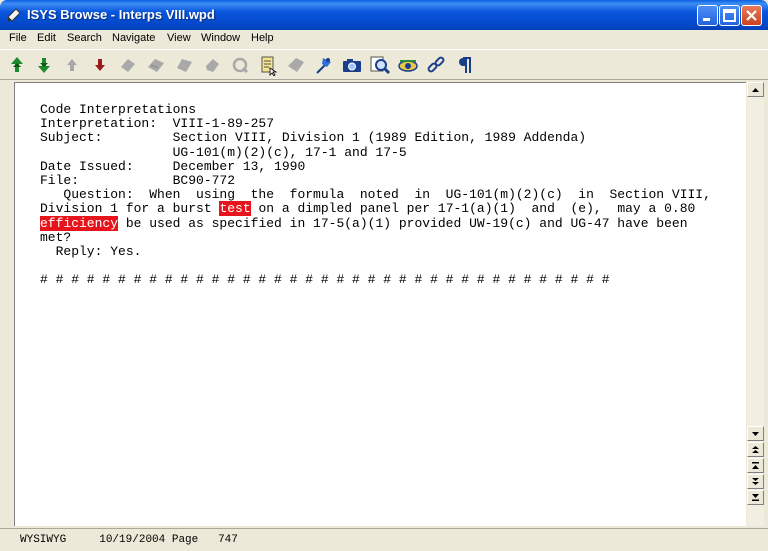 The width and height of the screenshot is (768, 551). I want to click on close-icon, so click(751, 15).